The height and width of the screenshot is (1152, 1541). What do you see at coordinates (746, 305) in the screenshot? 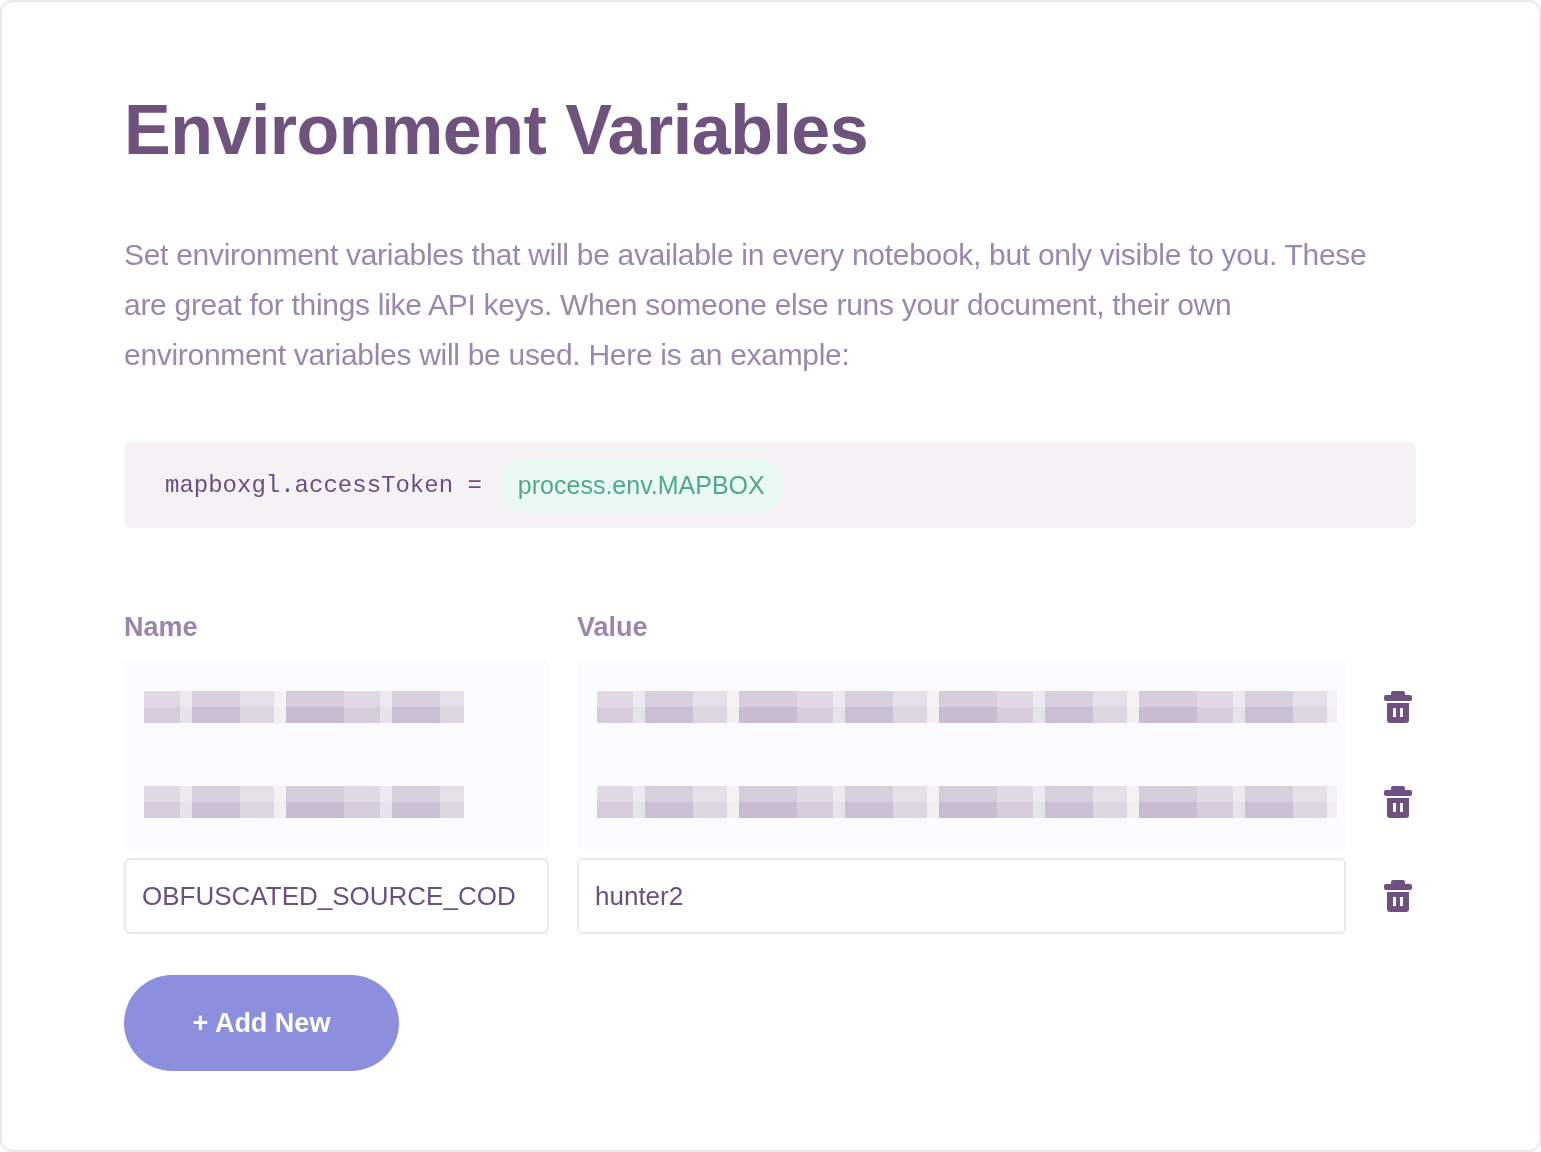
I see `description-text: Set environment variables that will be available in every notebook, but only visible to you. These are great for things like API keys. When someone else runs your document, their own environment variables will be used. Here is an example:` at bounding box center [746, 305].